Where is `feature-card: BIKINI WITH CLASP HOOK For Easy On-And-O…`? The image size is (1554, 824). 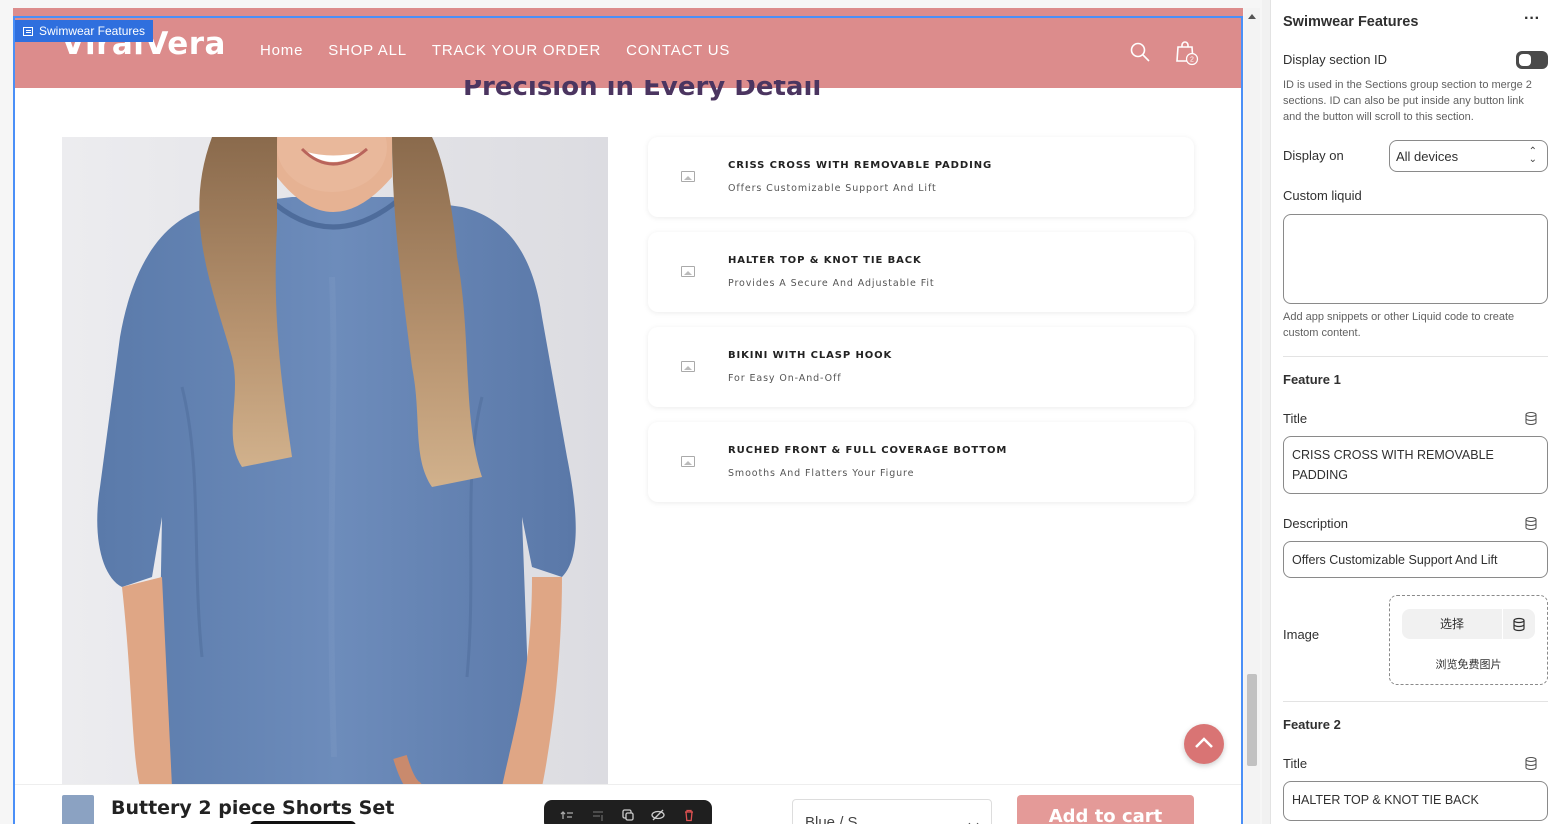 feature-card: BIKINI WITH CLASP HOOK For Easy On-And-O… is located at coordinates (921, 367).